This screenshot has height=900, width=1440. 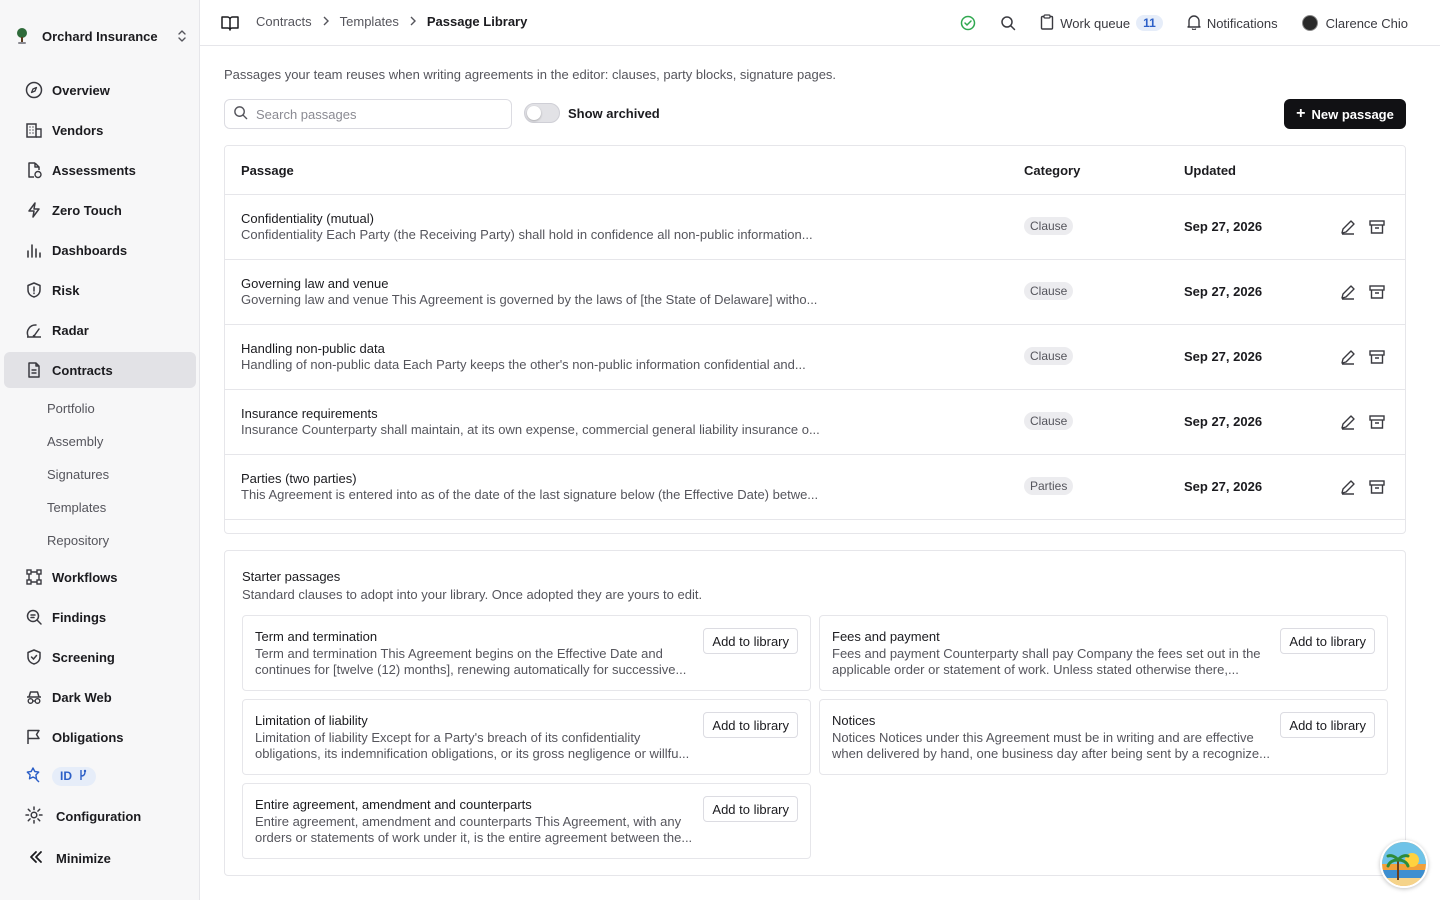 I want to click on sidebar-item-label: Configuration, so click(x=99, y=816).